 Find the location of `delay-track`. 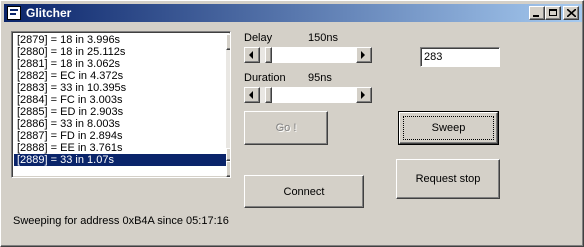

delay-track is located at coordinates (308, 55).